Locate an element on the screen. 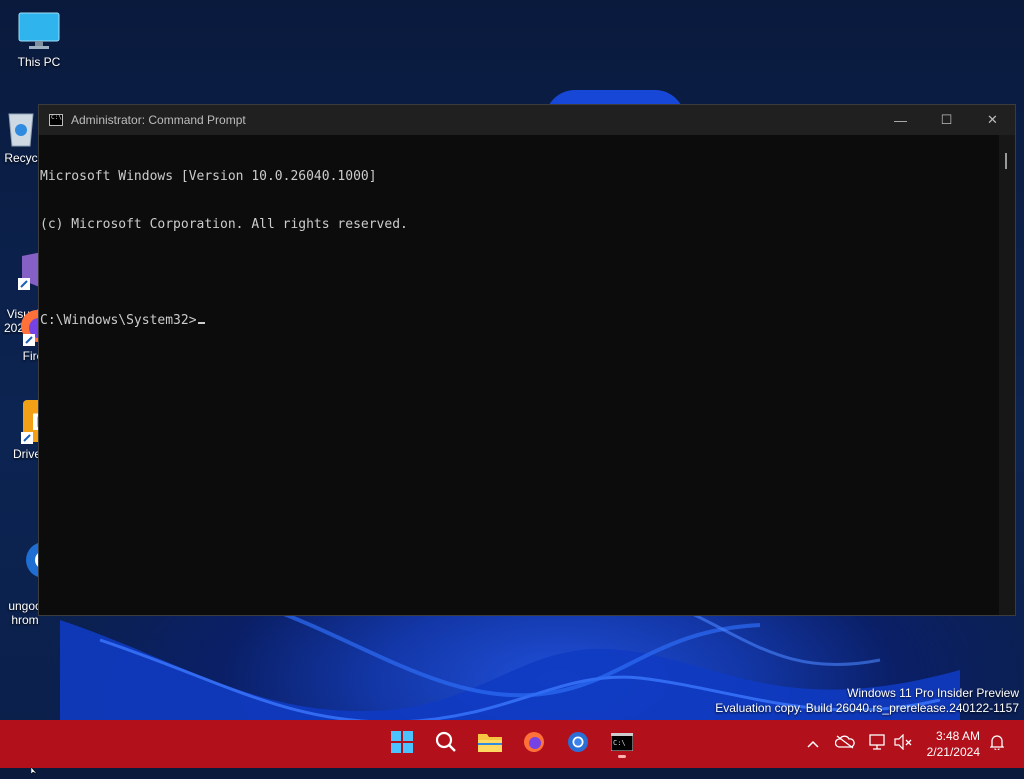  bell-icon is located at coordinates (997, 744).